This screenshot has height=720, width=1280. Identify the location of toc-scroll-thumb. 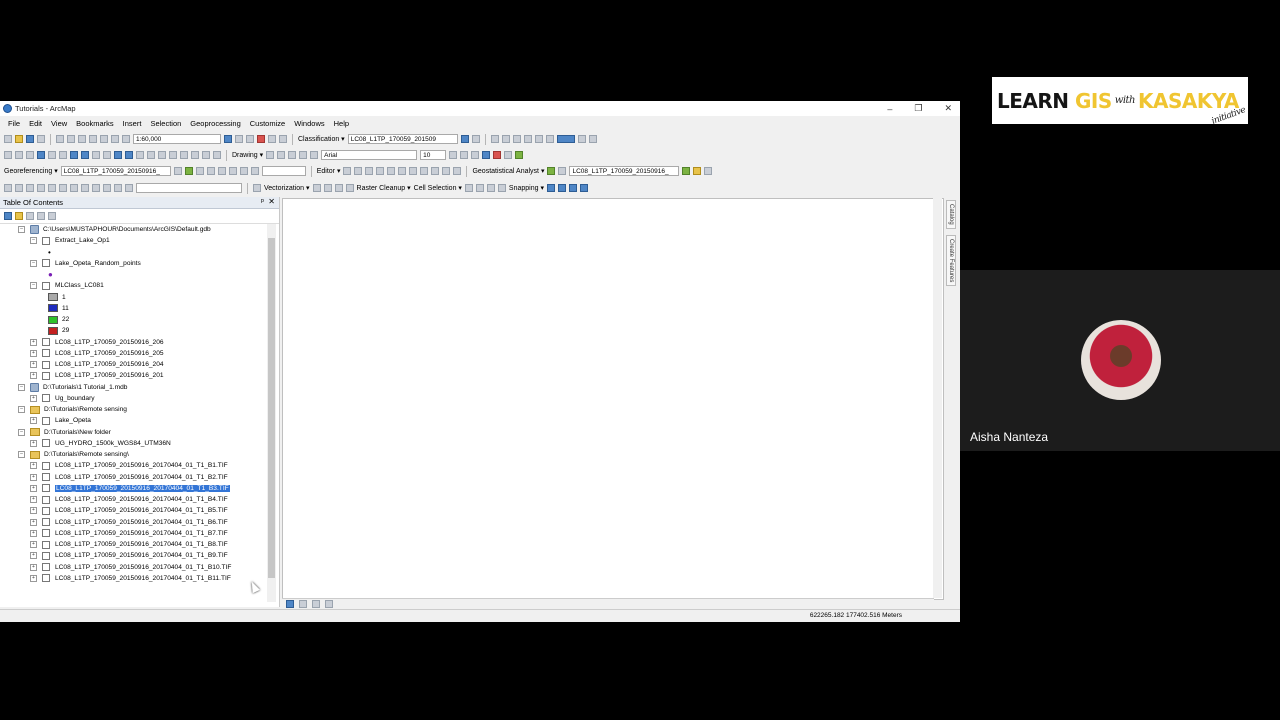
(271, 408).